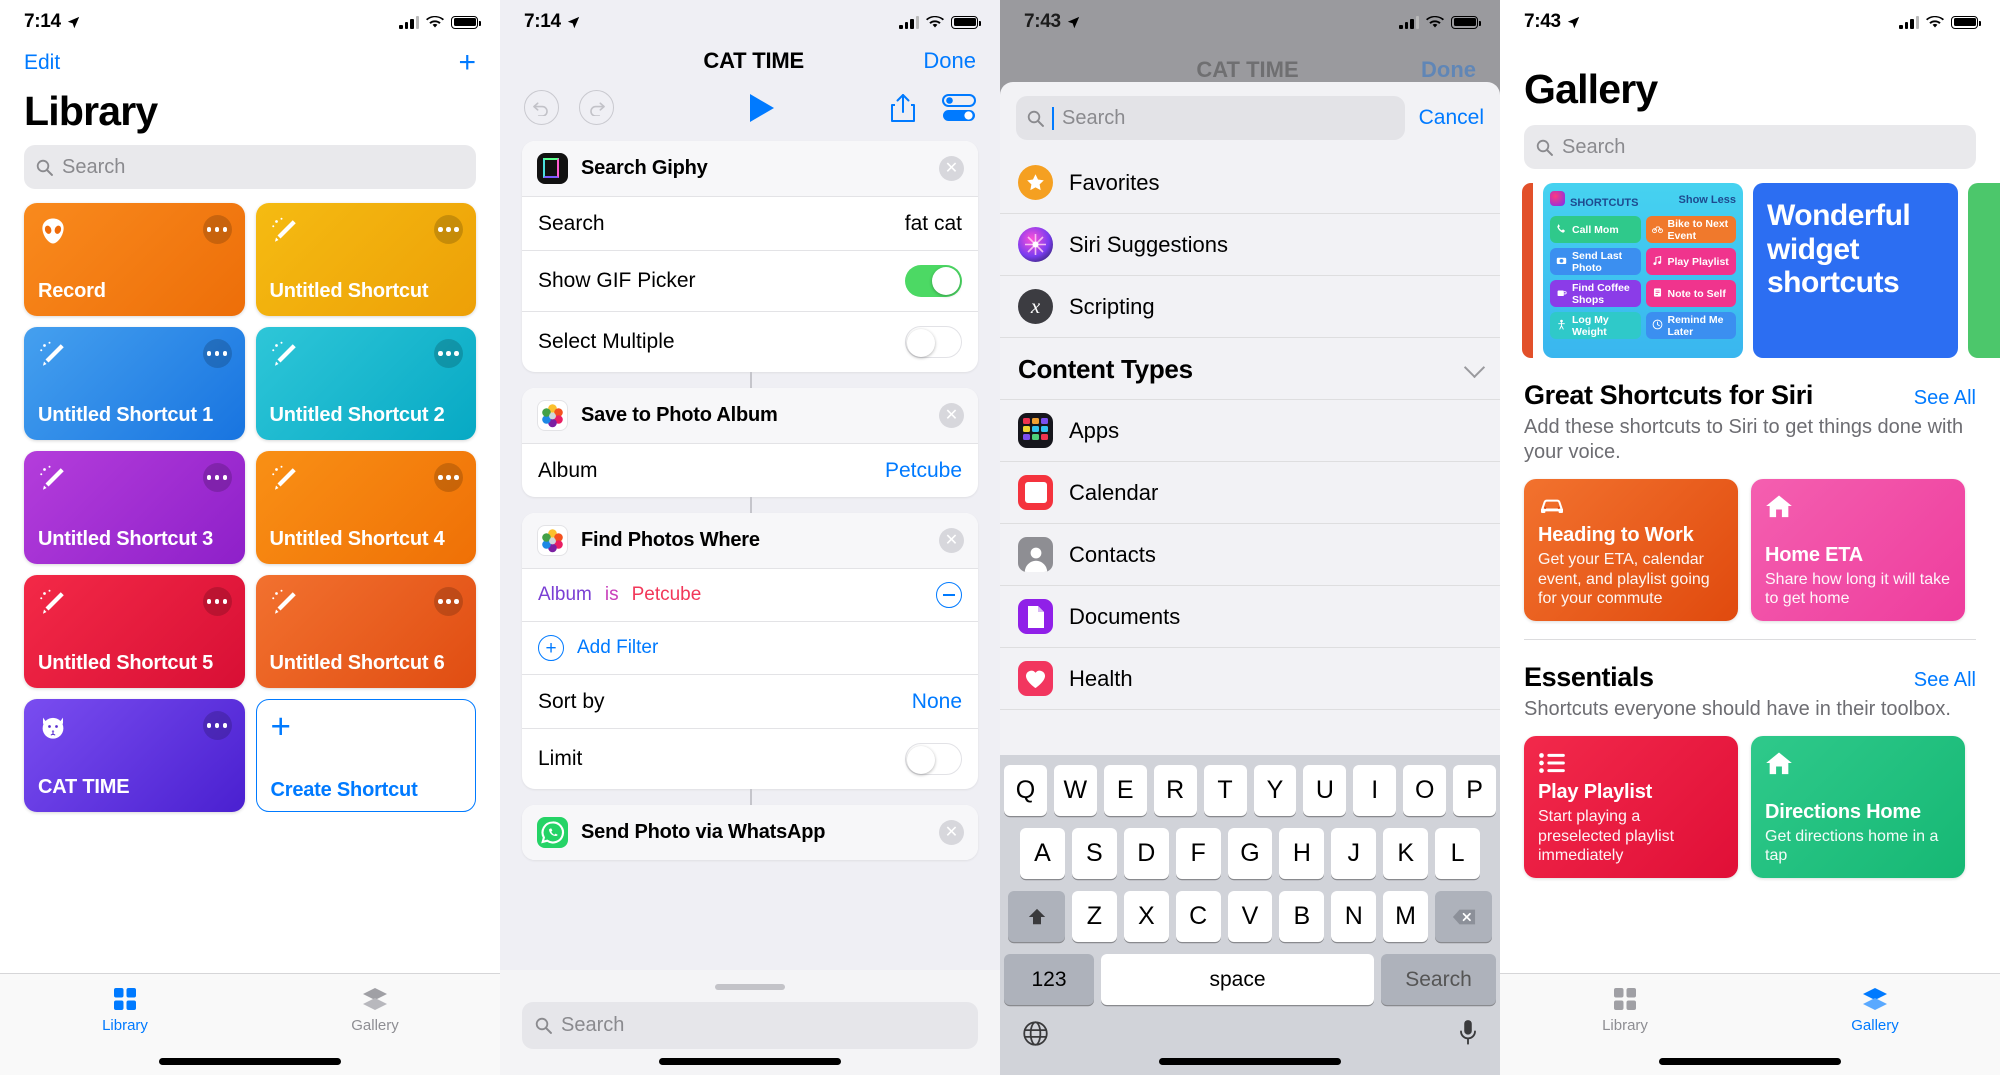  What do you see at coordinates (1094, 916) in the screenshot?
I see `key-Z: Z` at bounding box center [1094, 916].